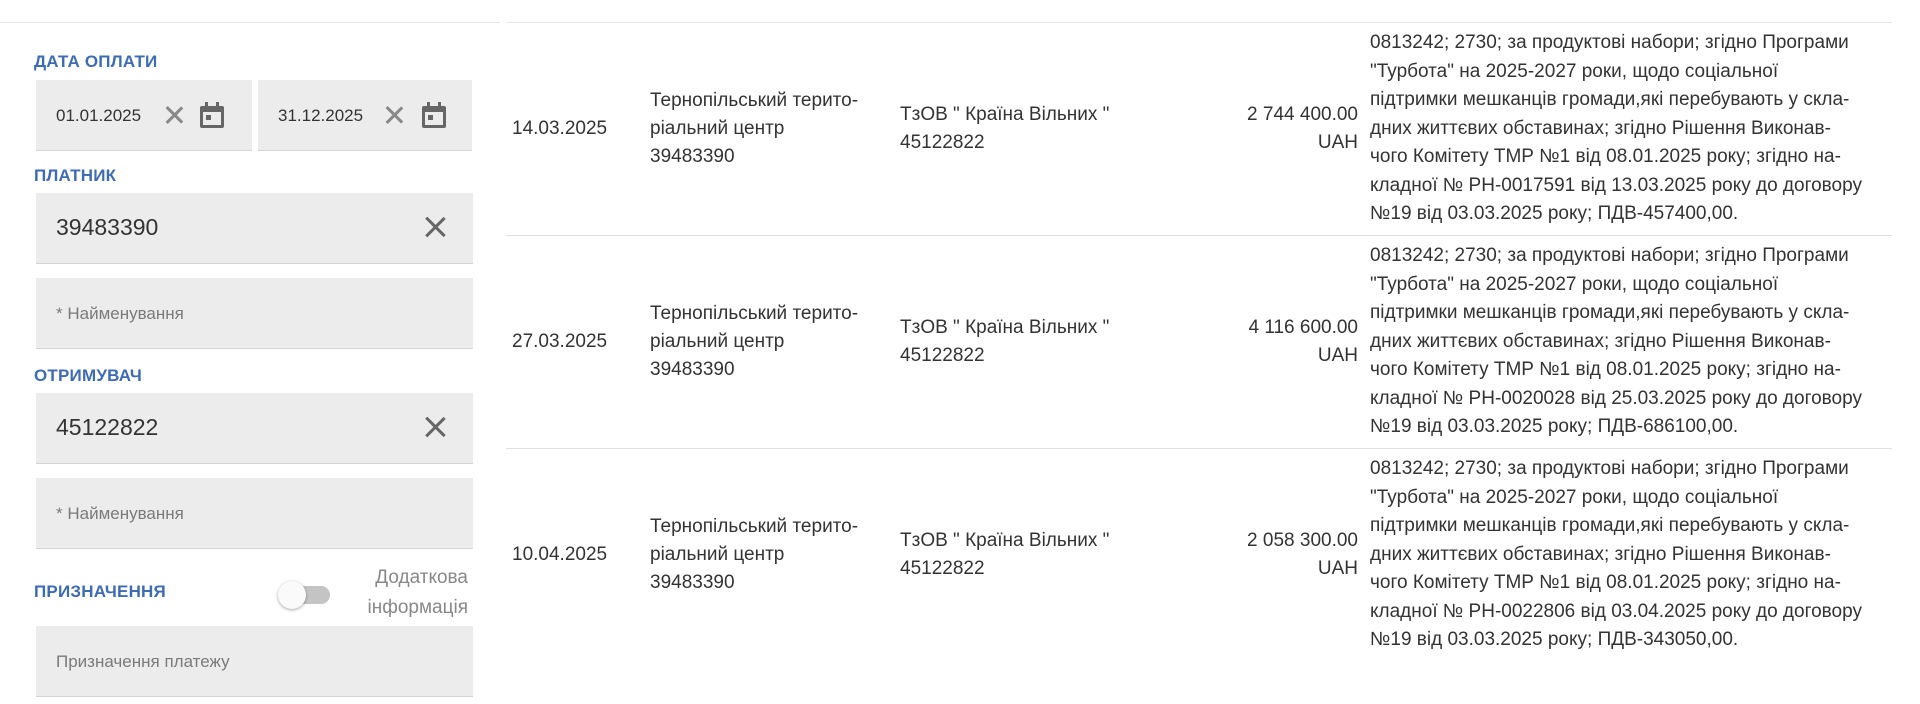 Image resolution: width=1920 pixels, height=704 pixels. What do you see at coordinates (394, 115) in the screenshot?
I see `clear-date-to-close-icon` at bounding box center [394, 115].